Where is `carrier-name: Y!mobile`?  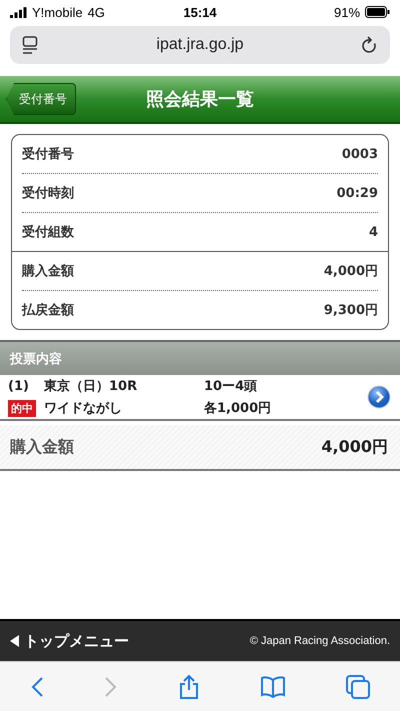
carrier-name: Y!mobile is located at coordinates (57, 12).